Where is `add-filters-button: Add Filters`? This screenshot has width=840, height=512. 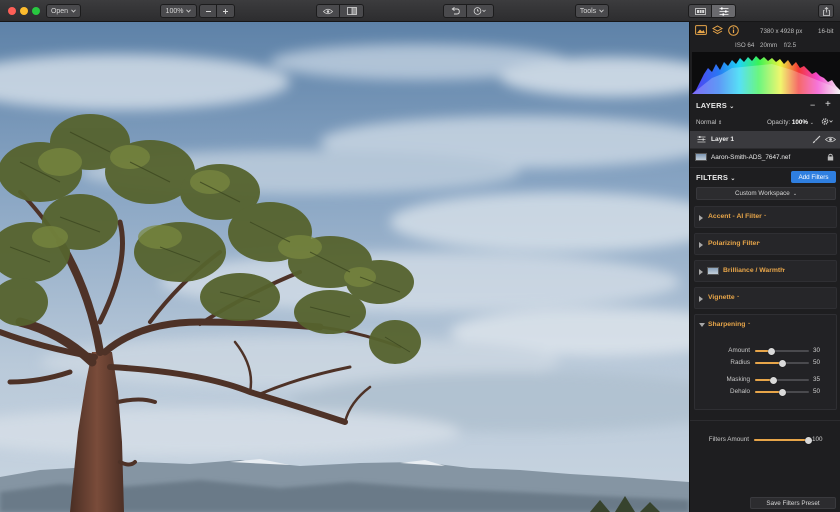
add-filters-button: Add Filters is located at coordinates (813, 177).